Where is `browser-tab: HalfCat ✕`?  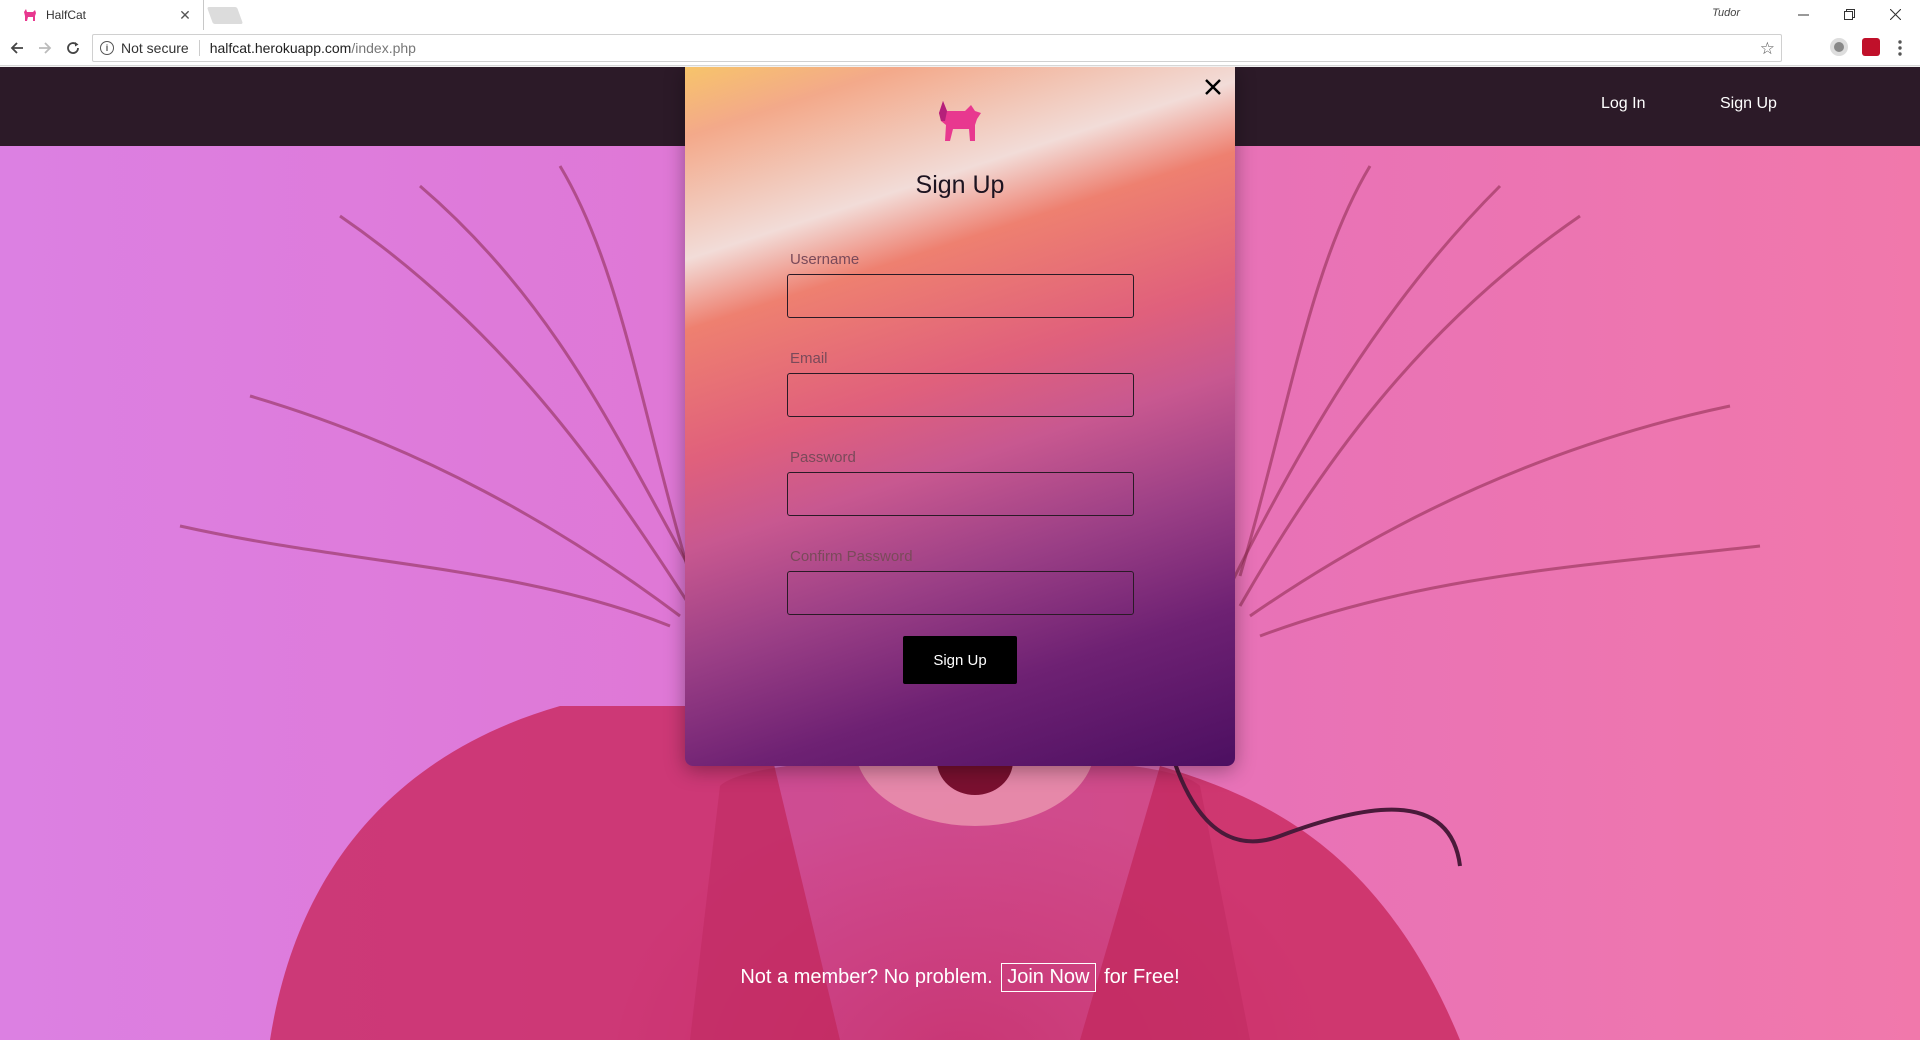 browser-tab: HalfCat ✕ is located at coordinates (102, 15).